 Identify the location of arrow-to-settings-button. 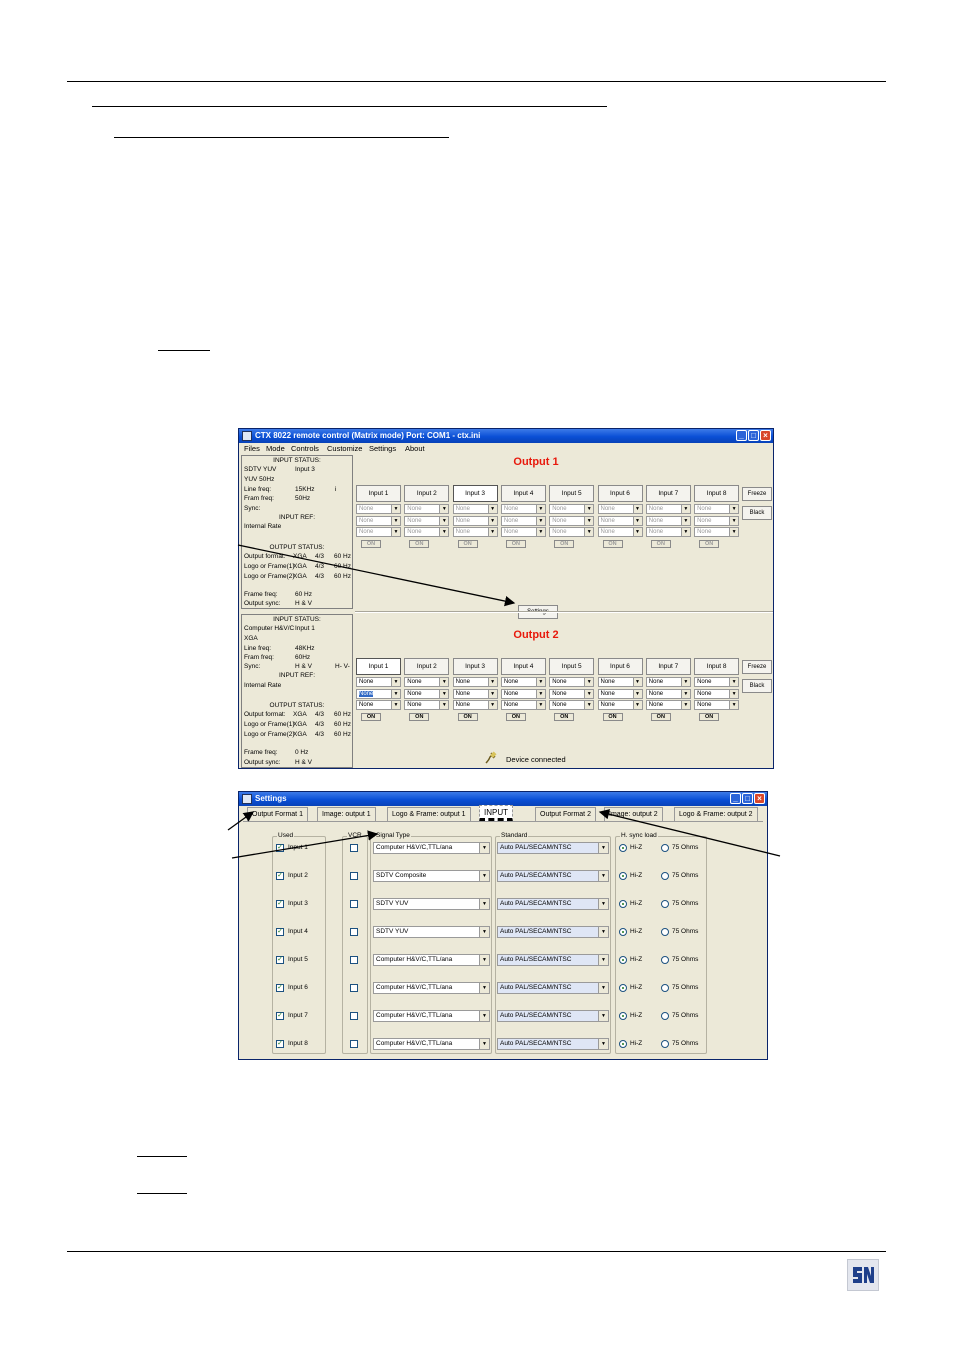
(376, 575).